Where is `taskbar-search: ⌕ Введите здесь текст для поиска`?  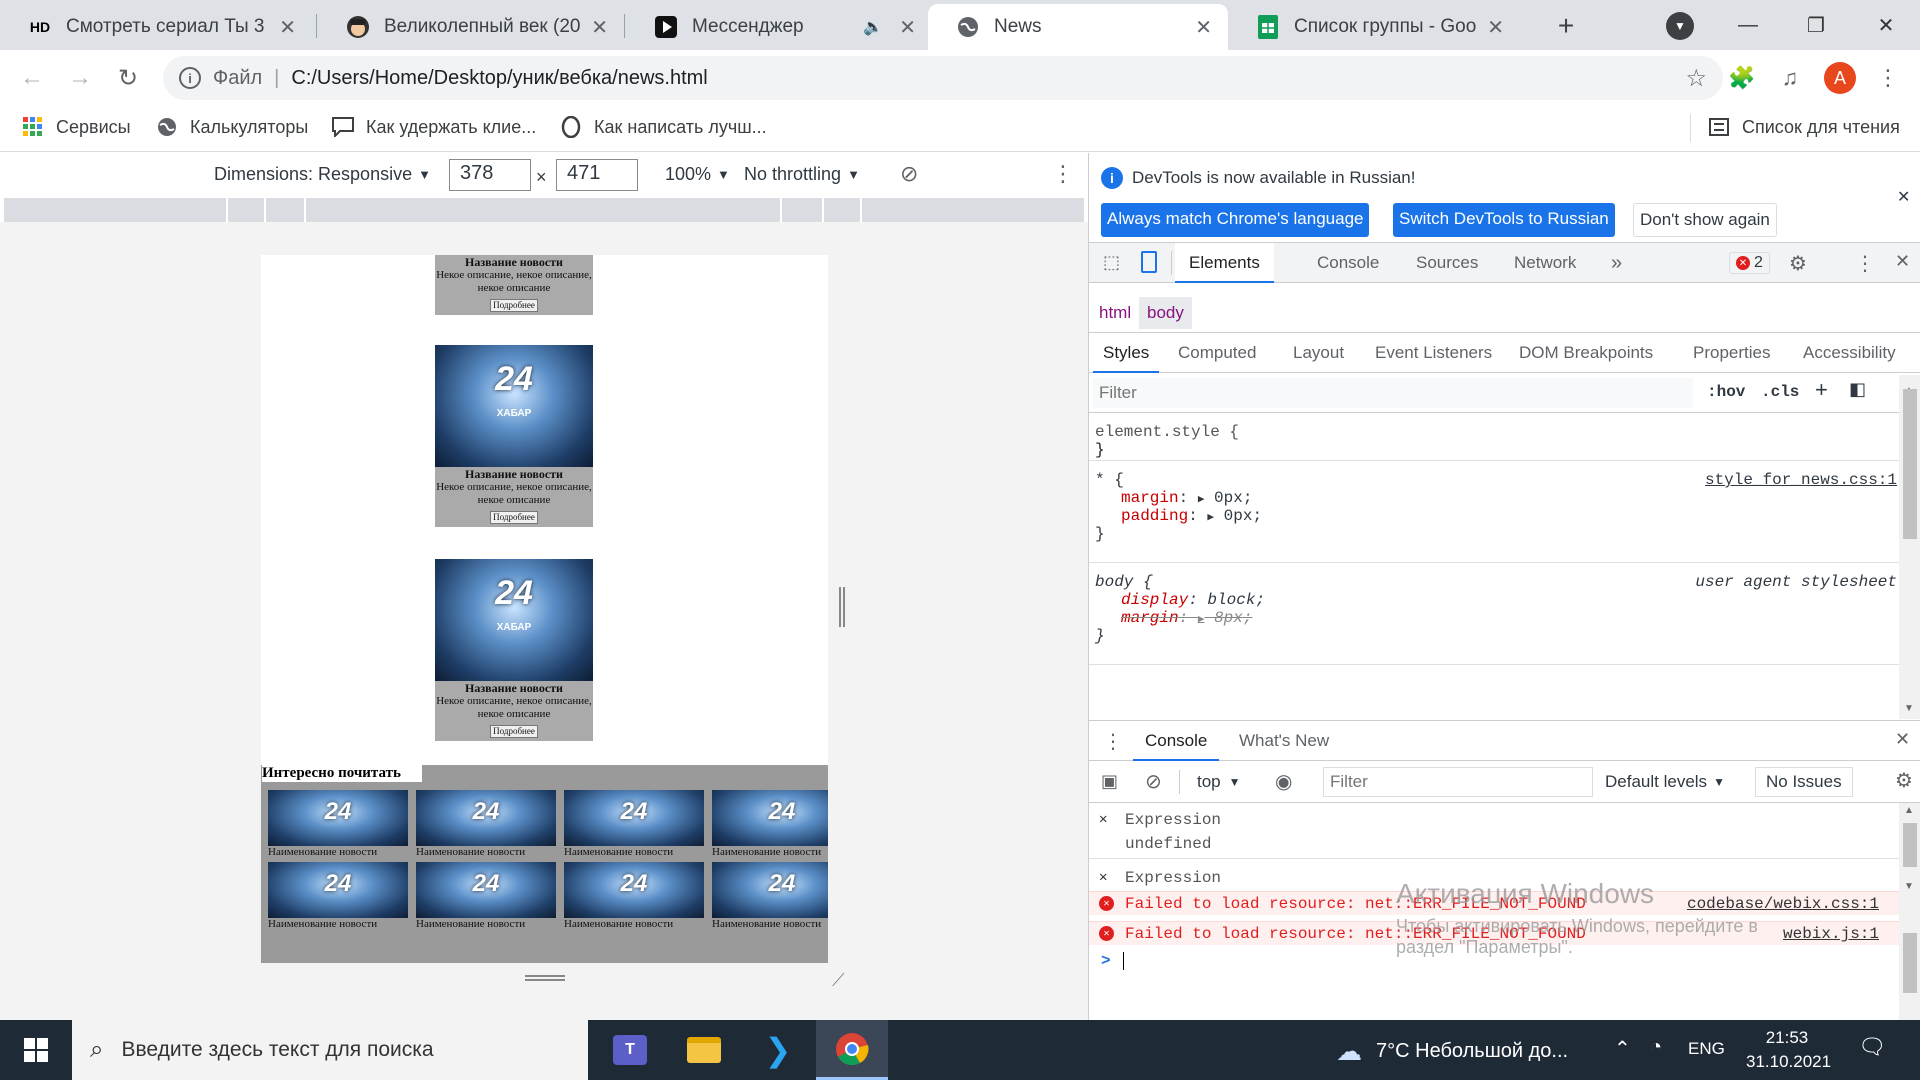
taskbar-search: ⌕ Введите здесь текст для поиска is located at coordinates (330, 1050).